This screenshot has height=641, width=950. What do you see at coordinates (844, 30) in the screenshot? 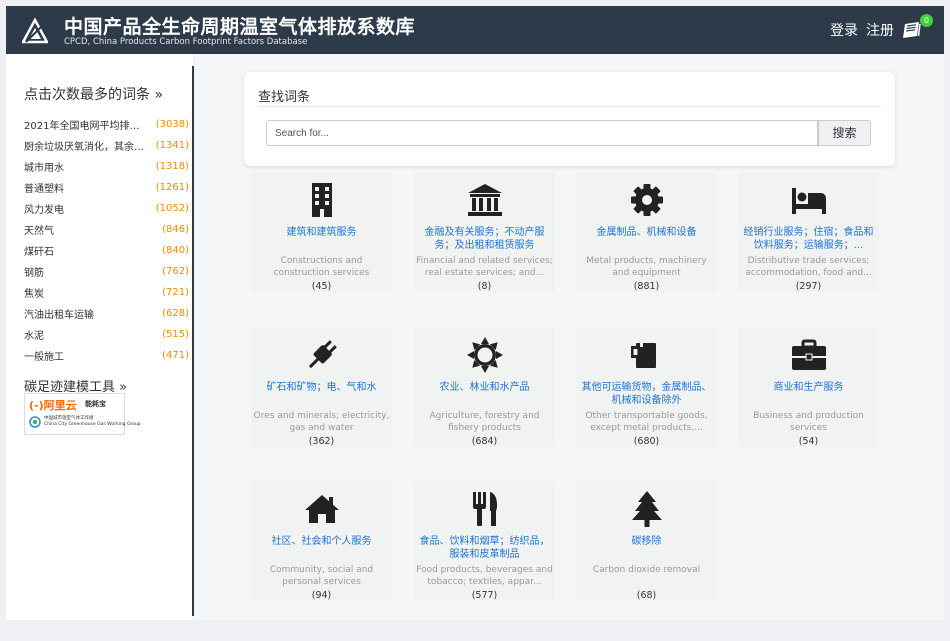
I see `login-link: 登录` at bounding box center [844, 30].